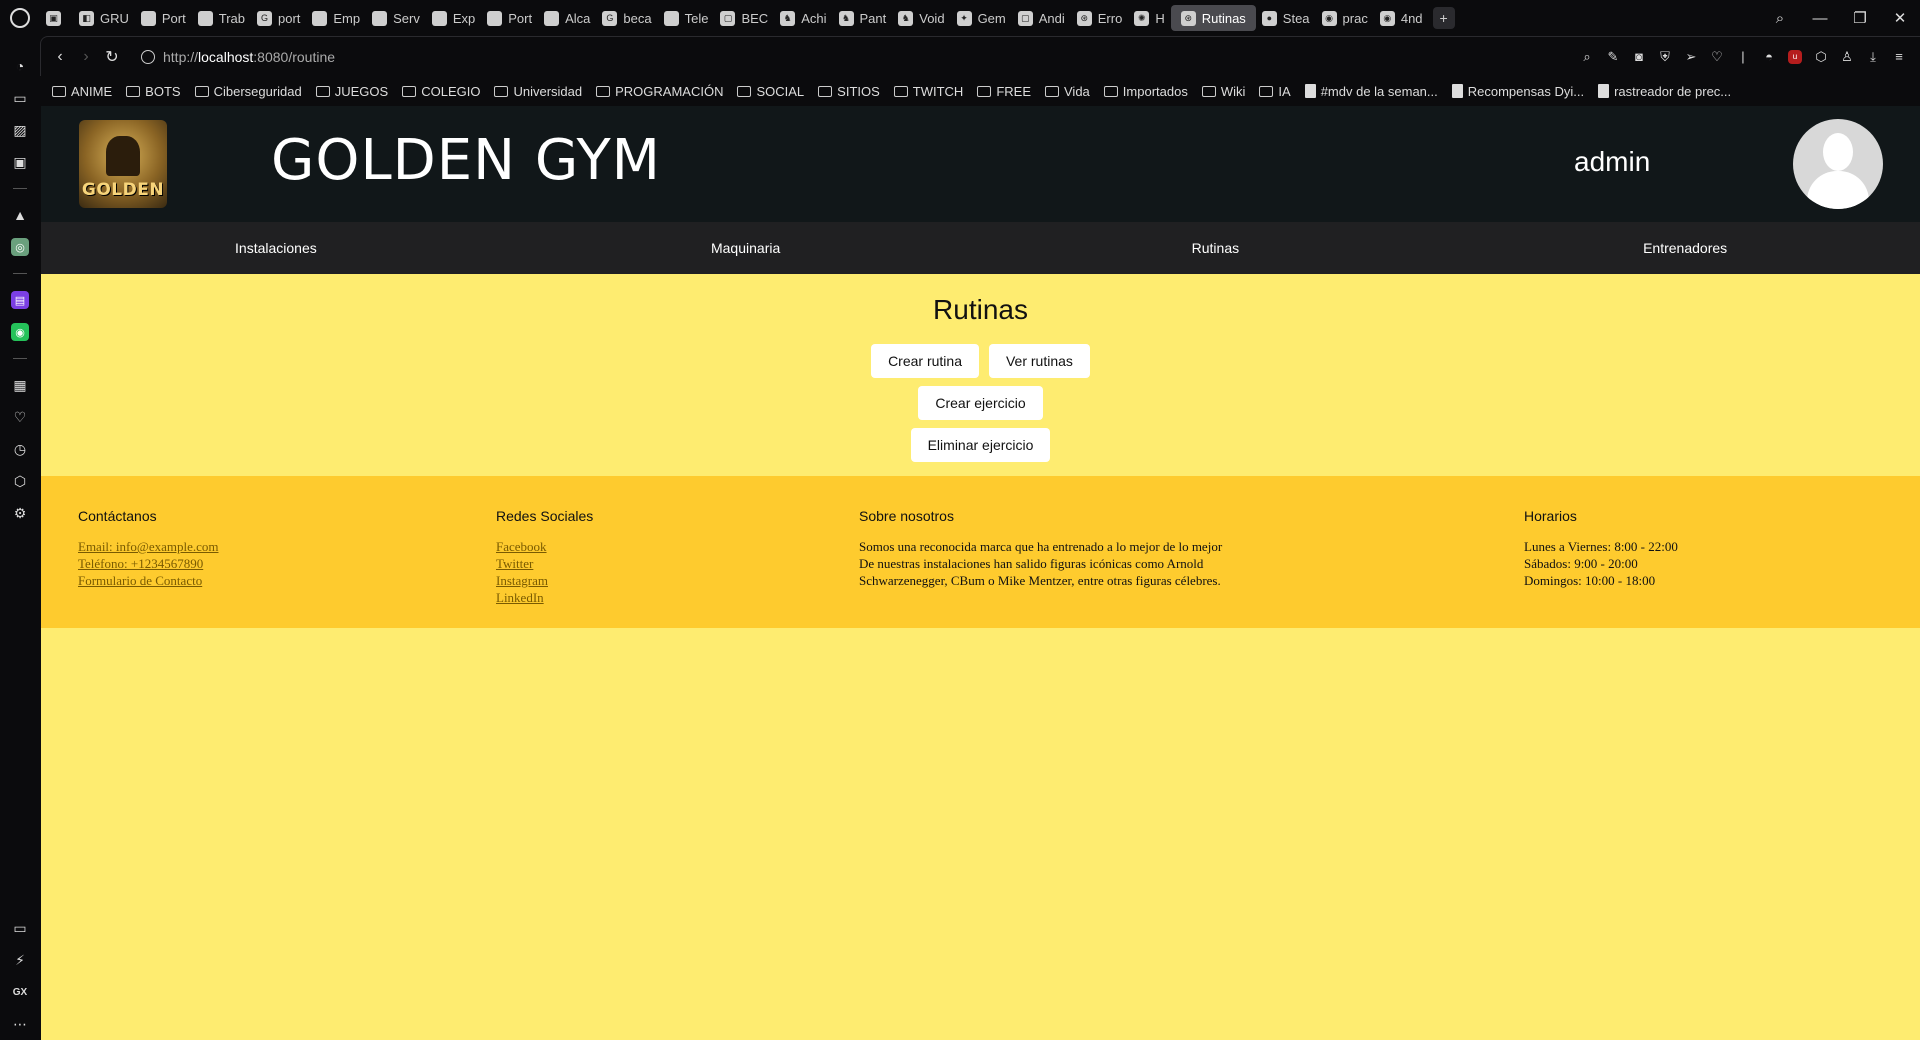 This screenshot has width=1920, height=1040. Describe the element at coordinates (980, 445) in the screenshot. I see `delete-exercise-button: Eliminar ejercicio` at that location.